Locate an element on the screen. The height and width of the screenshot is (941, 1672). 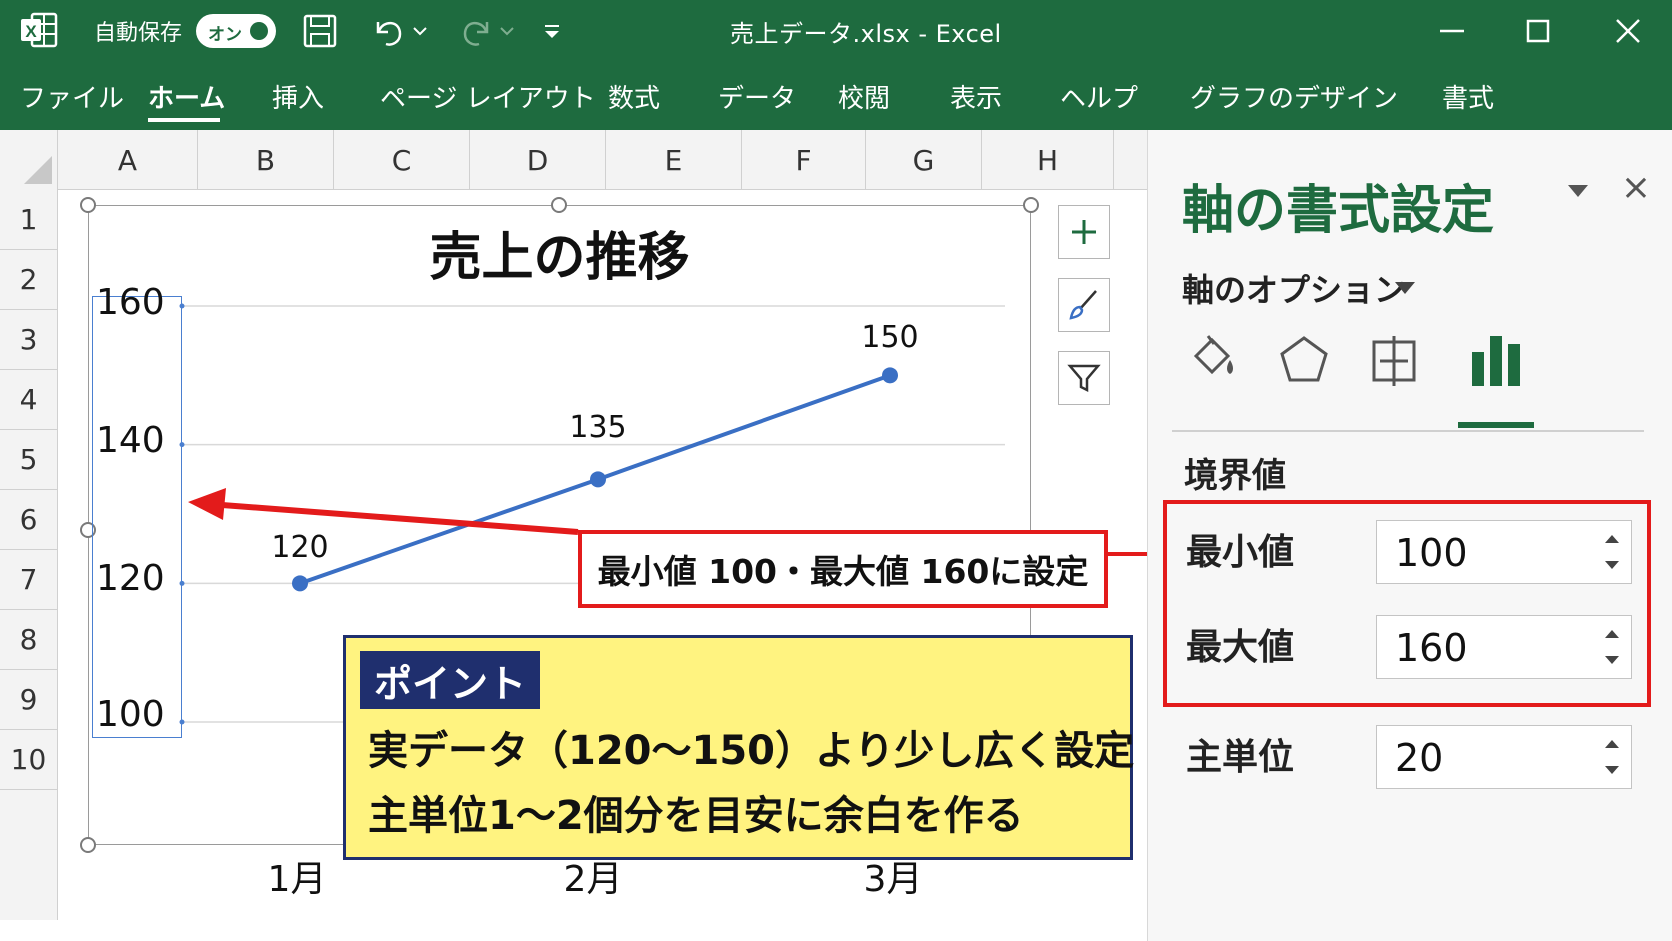
axis-options-chevron-icon is located at coordinates (1405, 288).